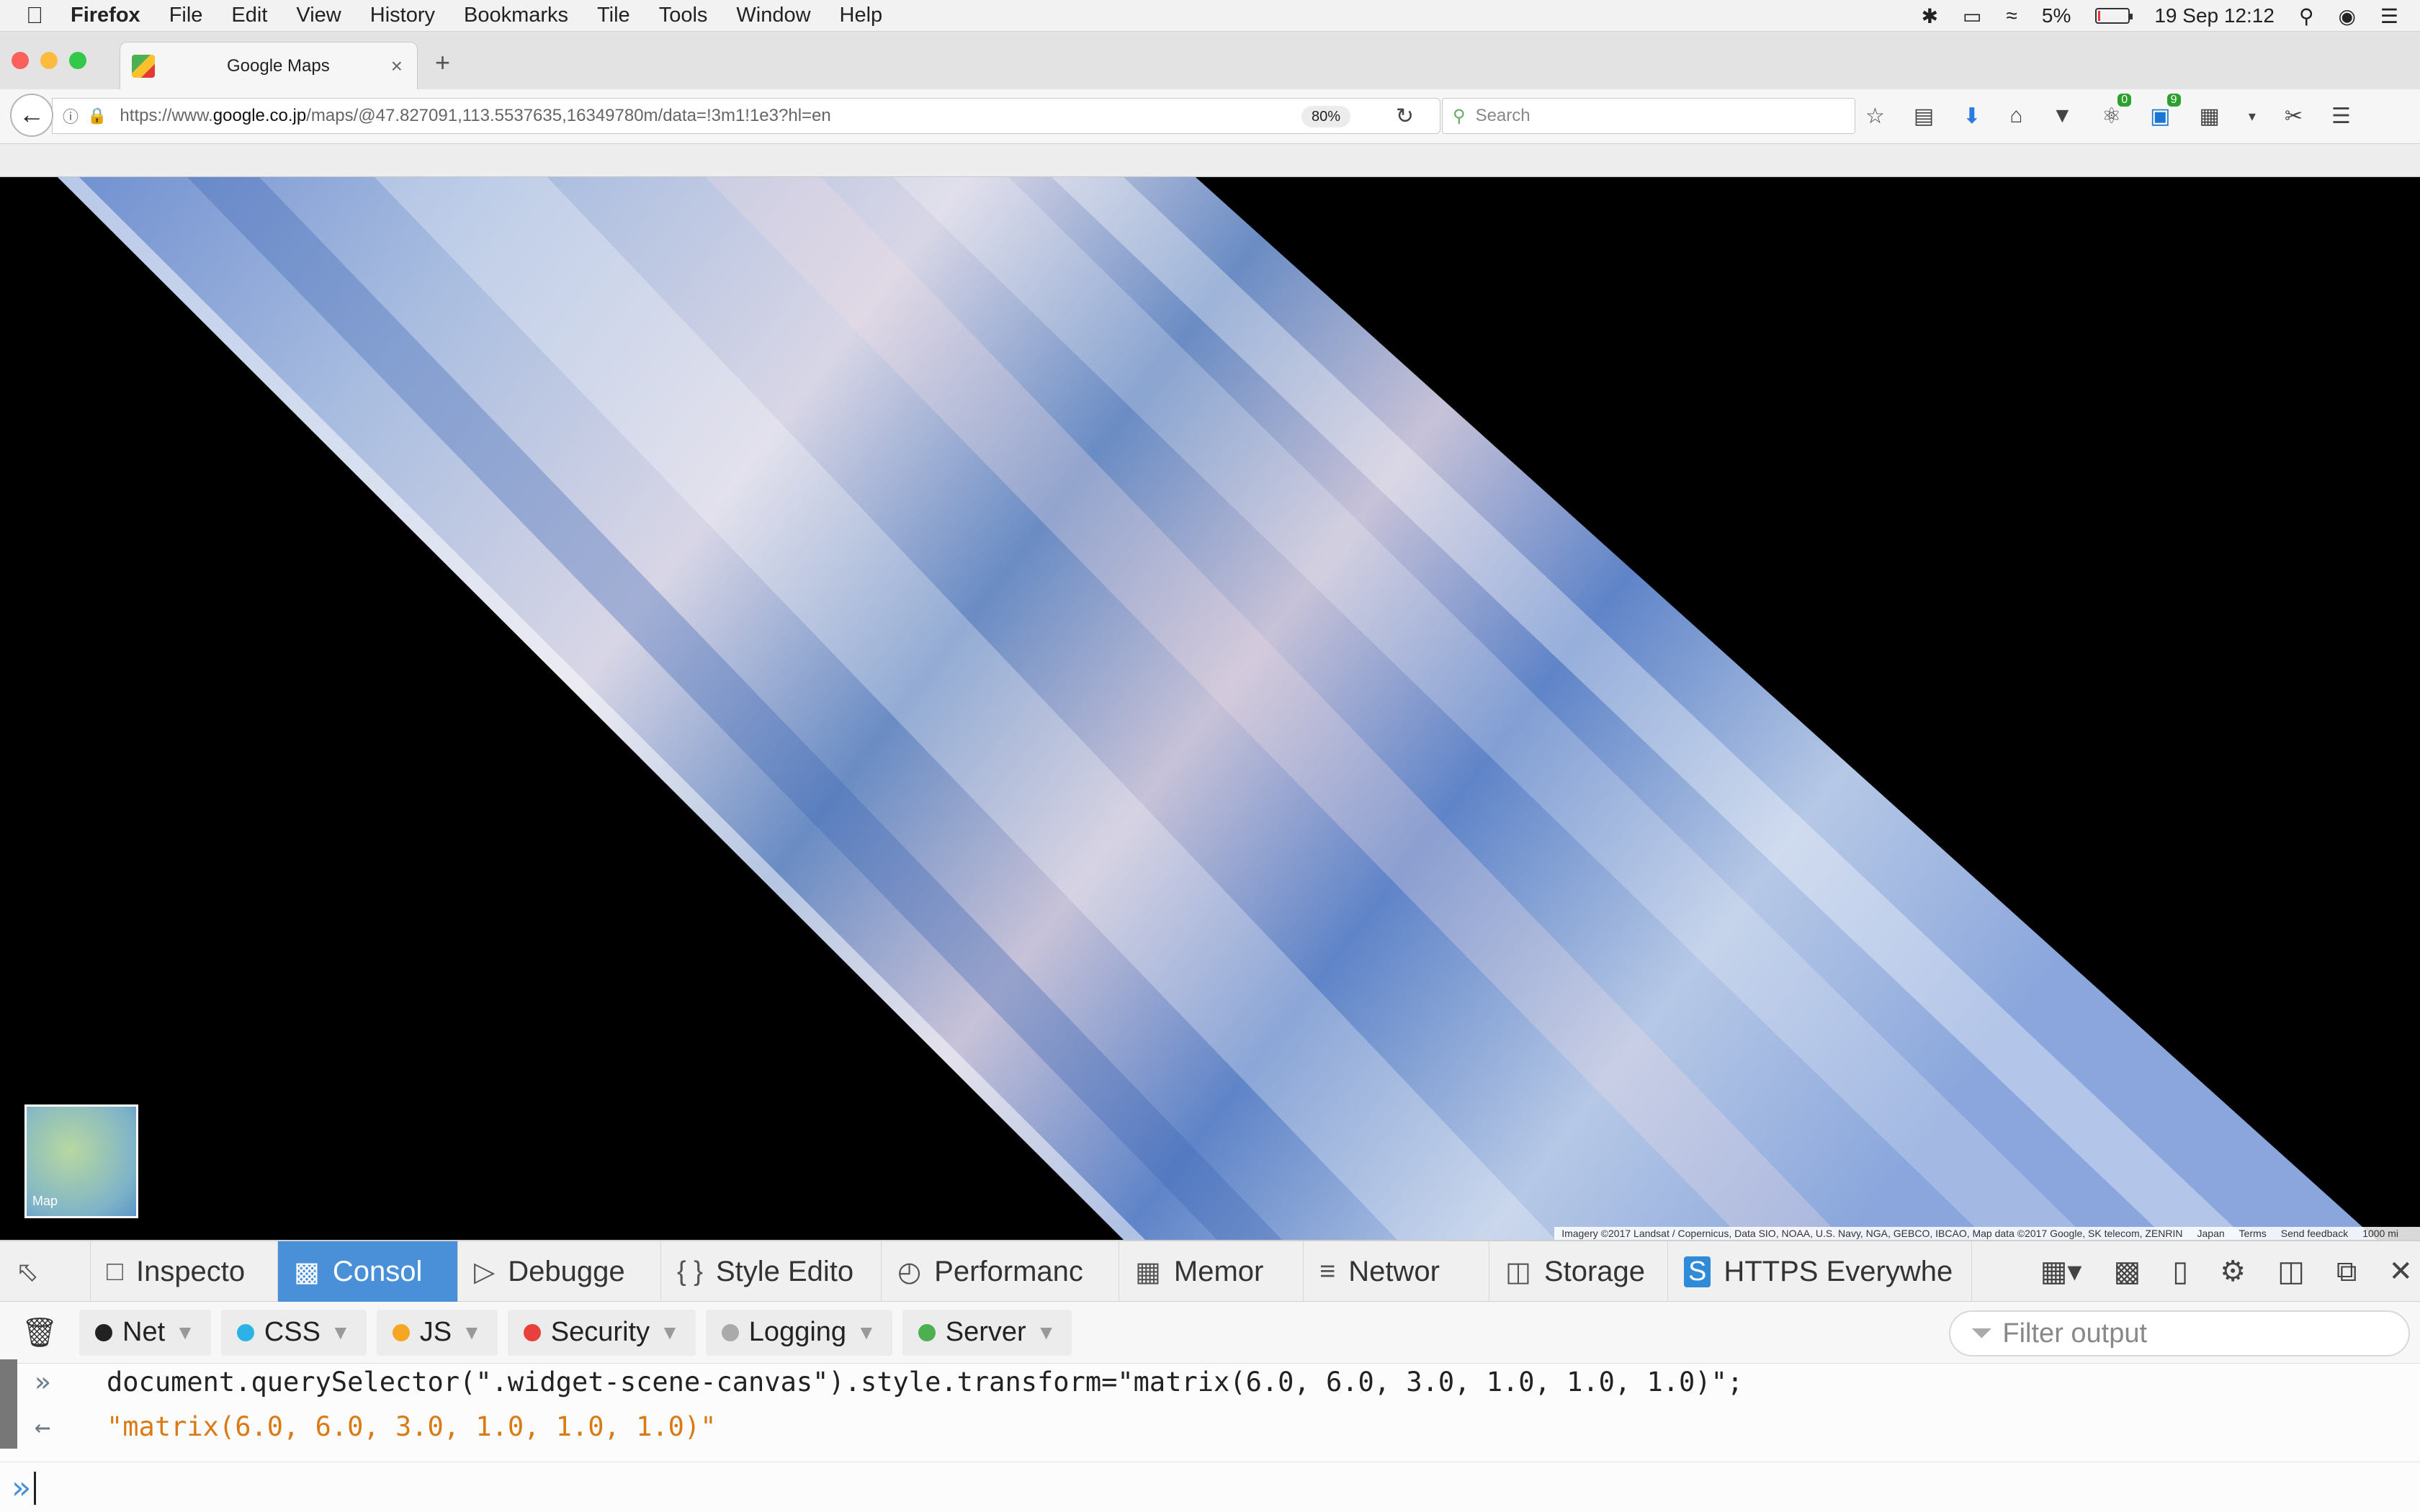  I want to click on filter-css-button: CSS ▼, so click(293, 1332).